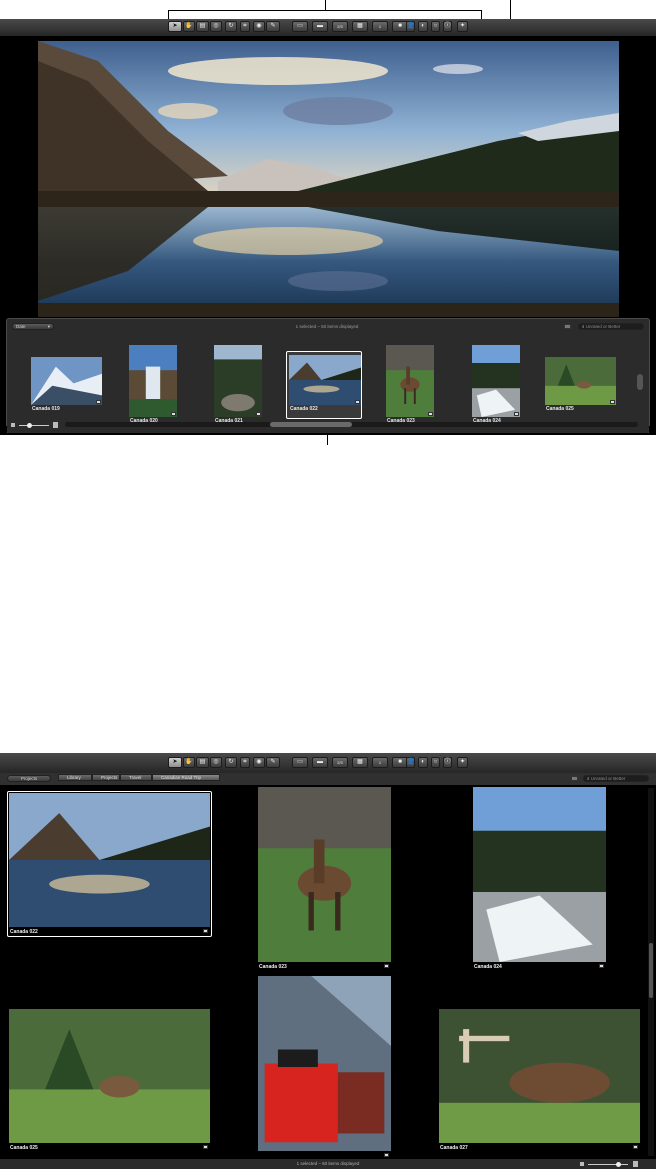 The width and height of the screenshot is (656, 1169). I want to click on browser-icon: ▦, so click(360, 762).